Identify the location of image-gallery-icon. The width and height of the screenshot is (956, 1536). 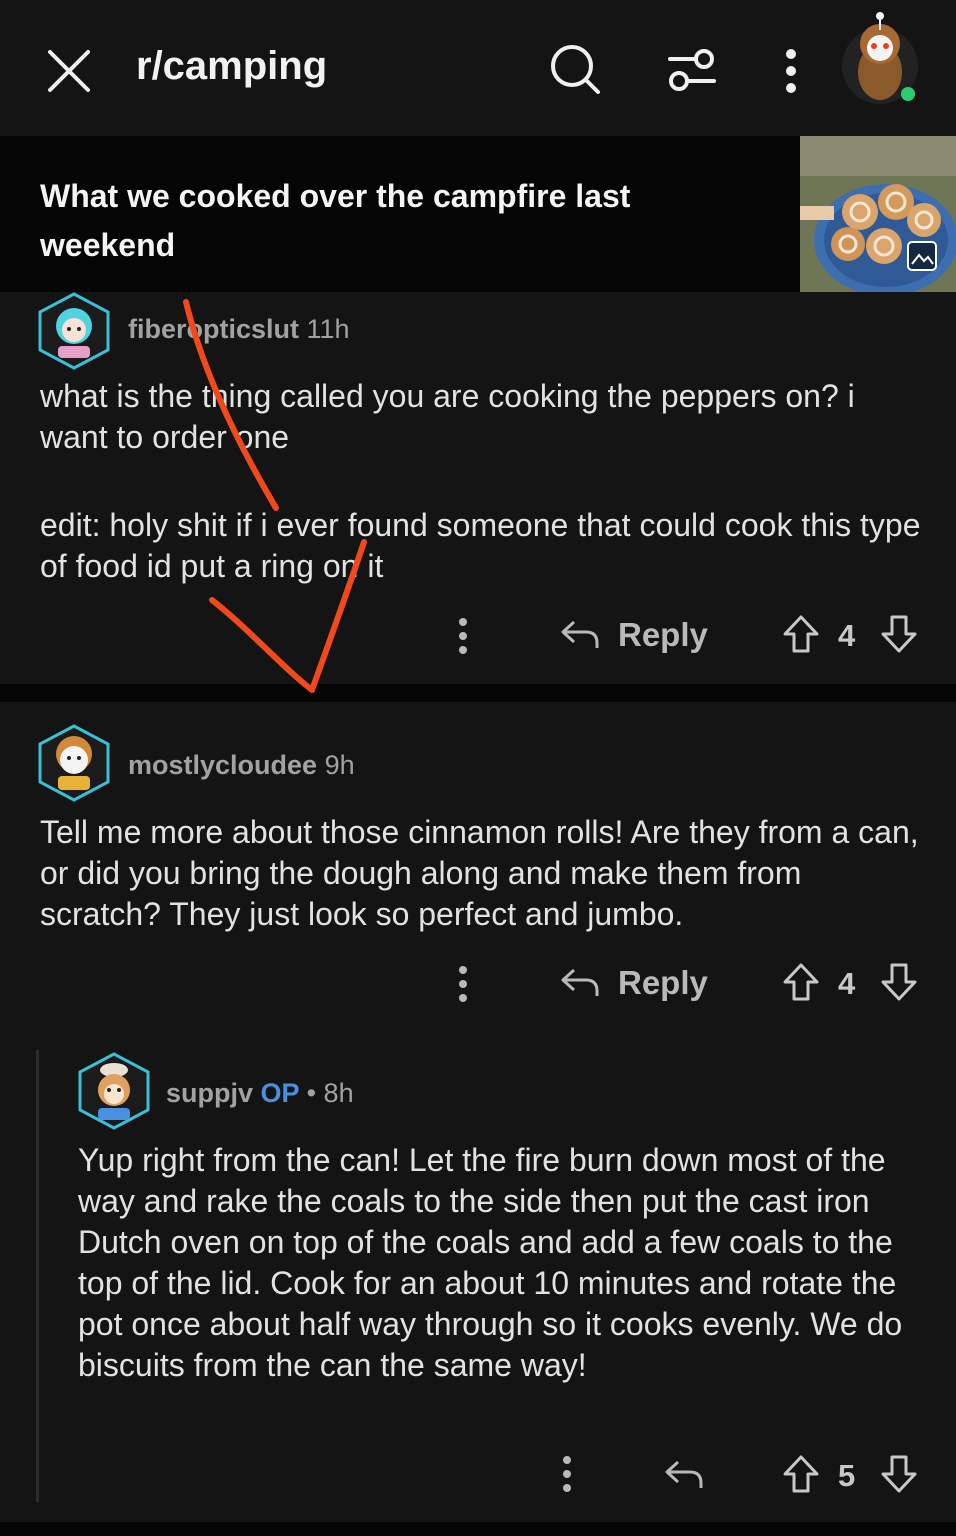
(922, 256).